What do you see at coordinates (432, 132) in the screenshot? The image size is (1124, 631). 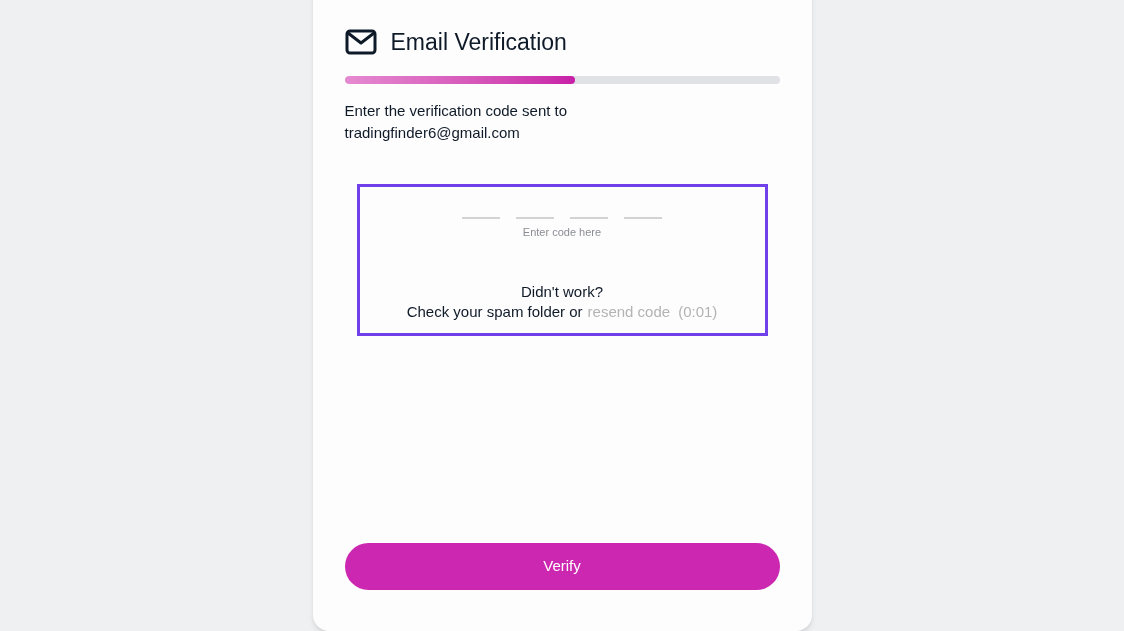 I see `email-address: tradingfinder6@gmail.com` at bounding box center [432, 132].